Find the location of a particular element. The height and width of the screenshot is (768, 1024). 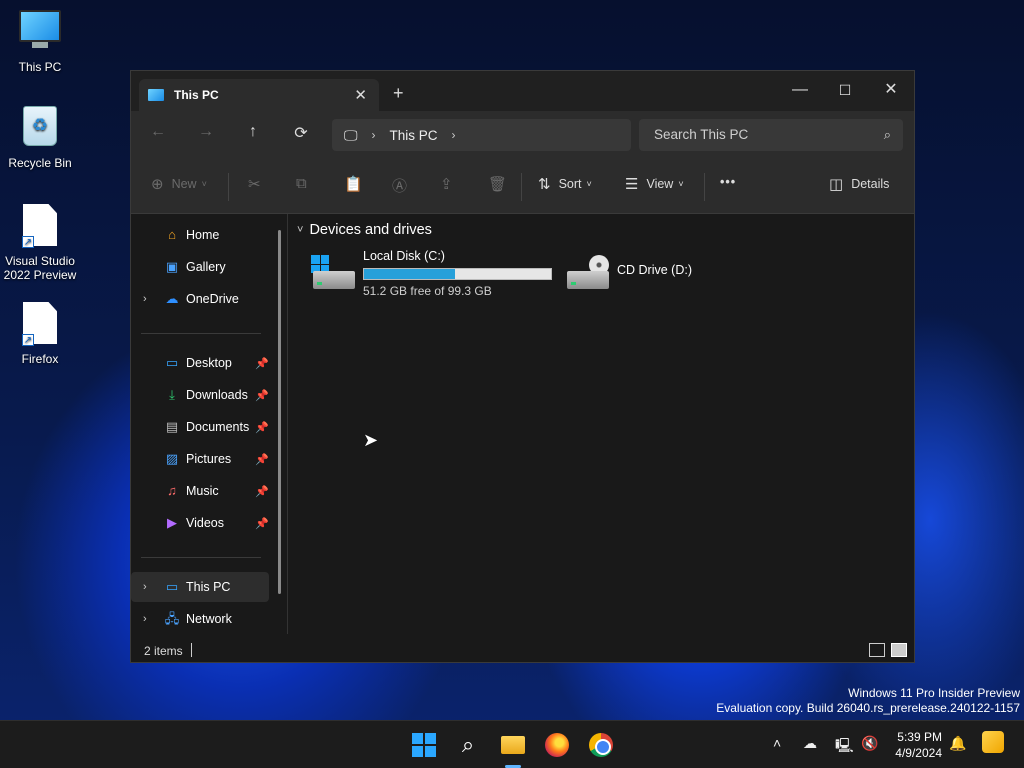

document-icon: ▤ is located at coordinates (172, 426).